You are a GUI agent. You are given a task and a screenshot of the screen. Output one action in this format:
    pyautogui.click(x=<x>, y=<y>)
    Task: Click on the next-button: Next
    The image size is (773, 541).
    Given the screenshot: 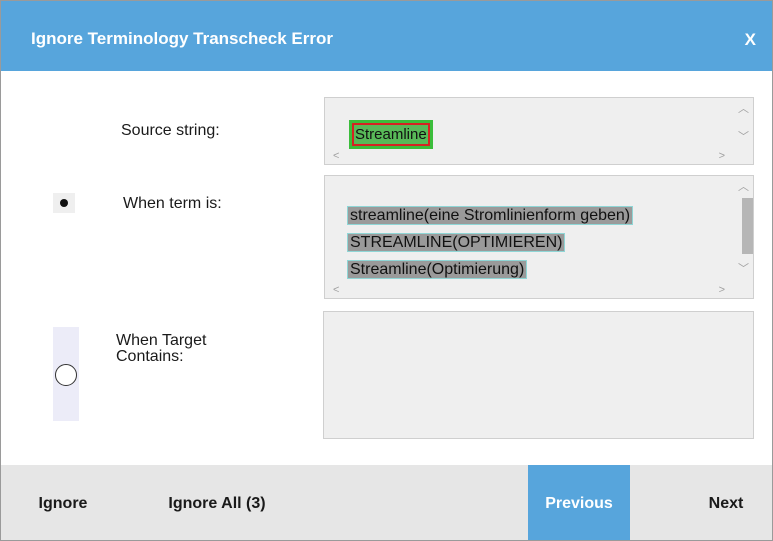 What is the action you would take?
    pyautogui.click(x=726, y=502)
    